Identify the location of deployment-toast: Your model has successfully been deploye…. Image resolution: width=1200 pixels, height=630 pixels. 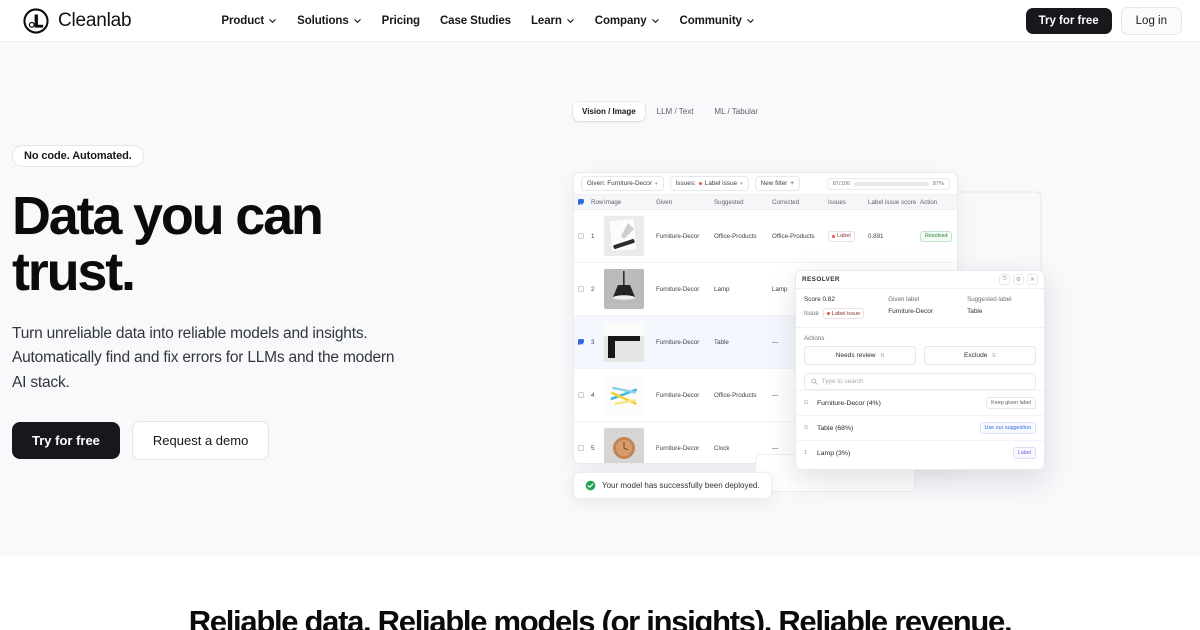
(672, 485).